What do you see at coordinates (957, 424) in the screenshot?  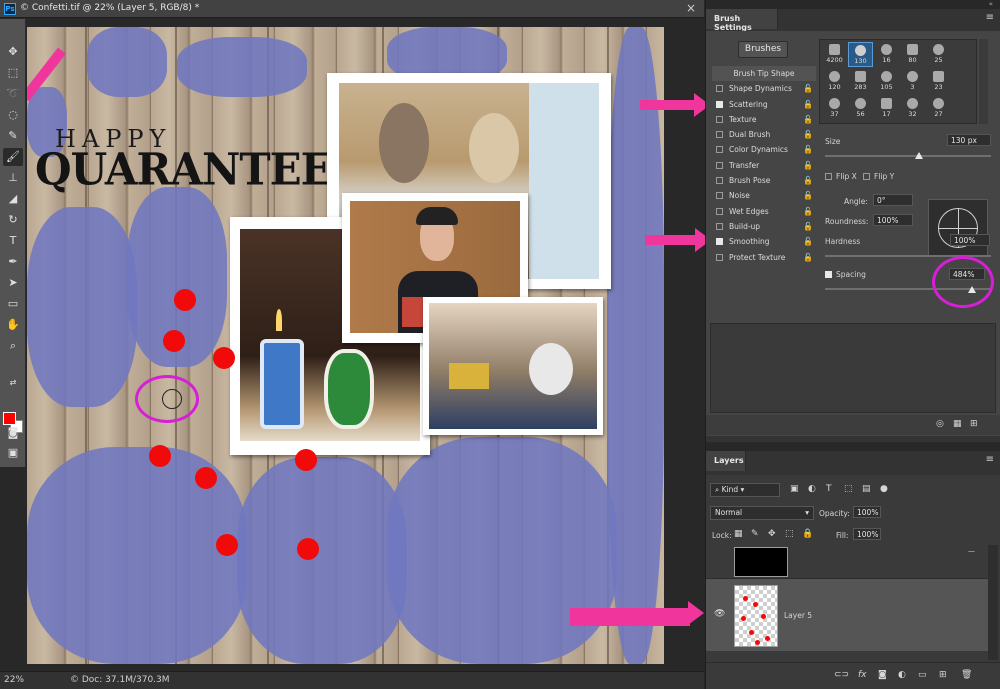 I see `brush-dialog-icon: ▦` at bounding box center [957, 424].